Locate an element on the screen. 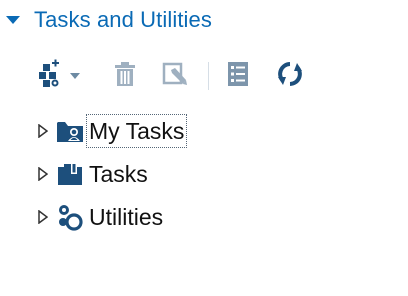  tree-item-utilities: Utilities is located at coordinates (204, 217).